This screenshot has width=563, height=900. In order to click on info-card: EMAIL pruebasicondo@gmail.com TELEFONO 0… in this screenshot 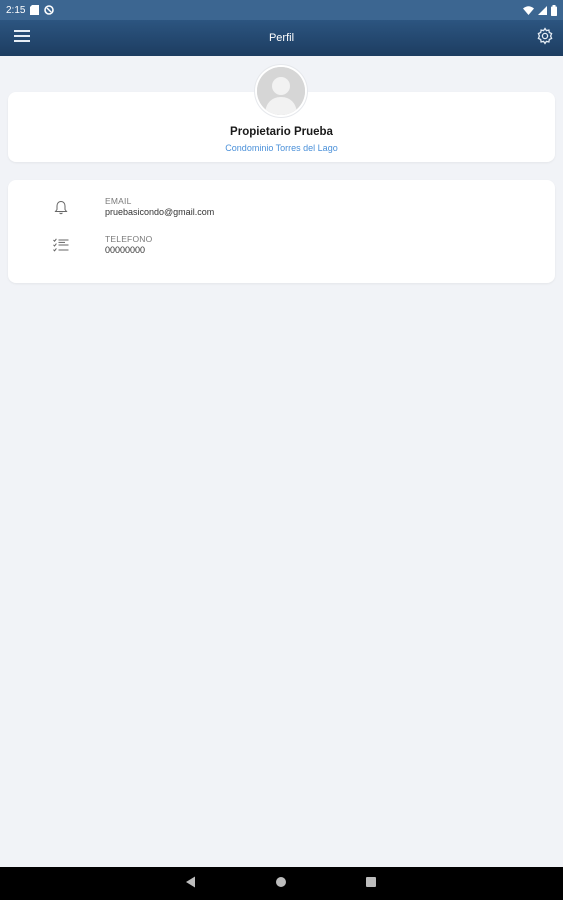, I will do `click(281, 231)`.